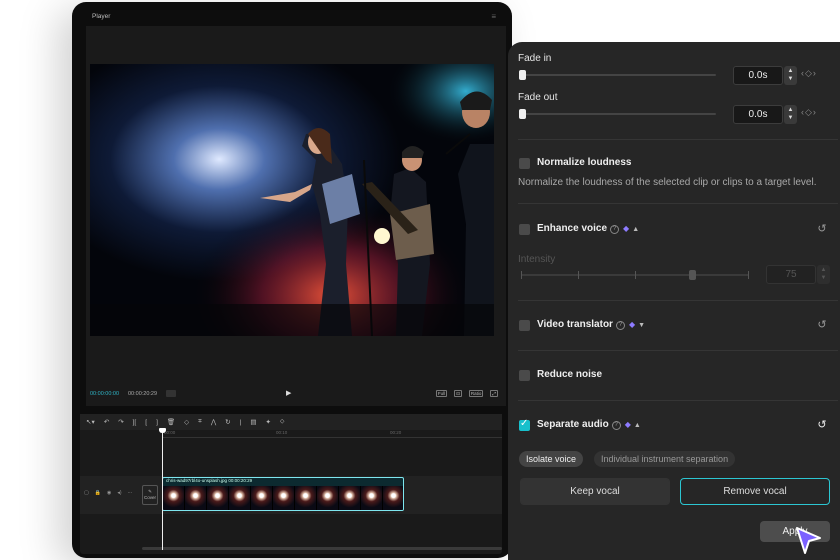  Describe the element at coordinates (227, 422) in the screenshot. I see `rotate-icon: ↻` at that location.